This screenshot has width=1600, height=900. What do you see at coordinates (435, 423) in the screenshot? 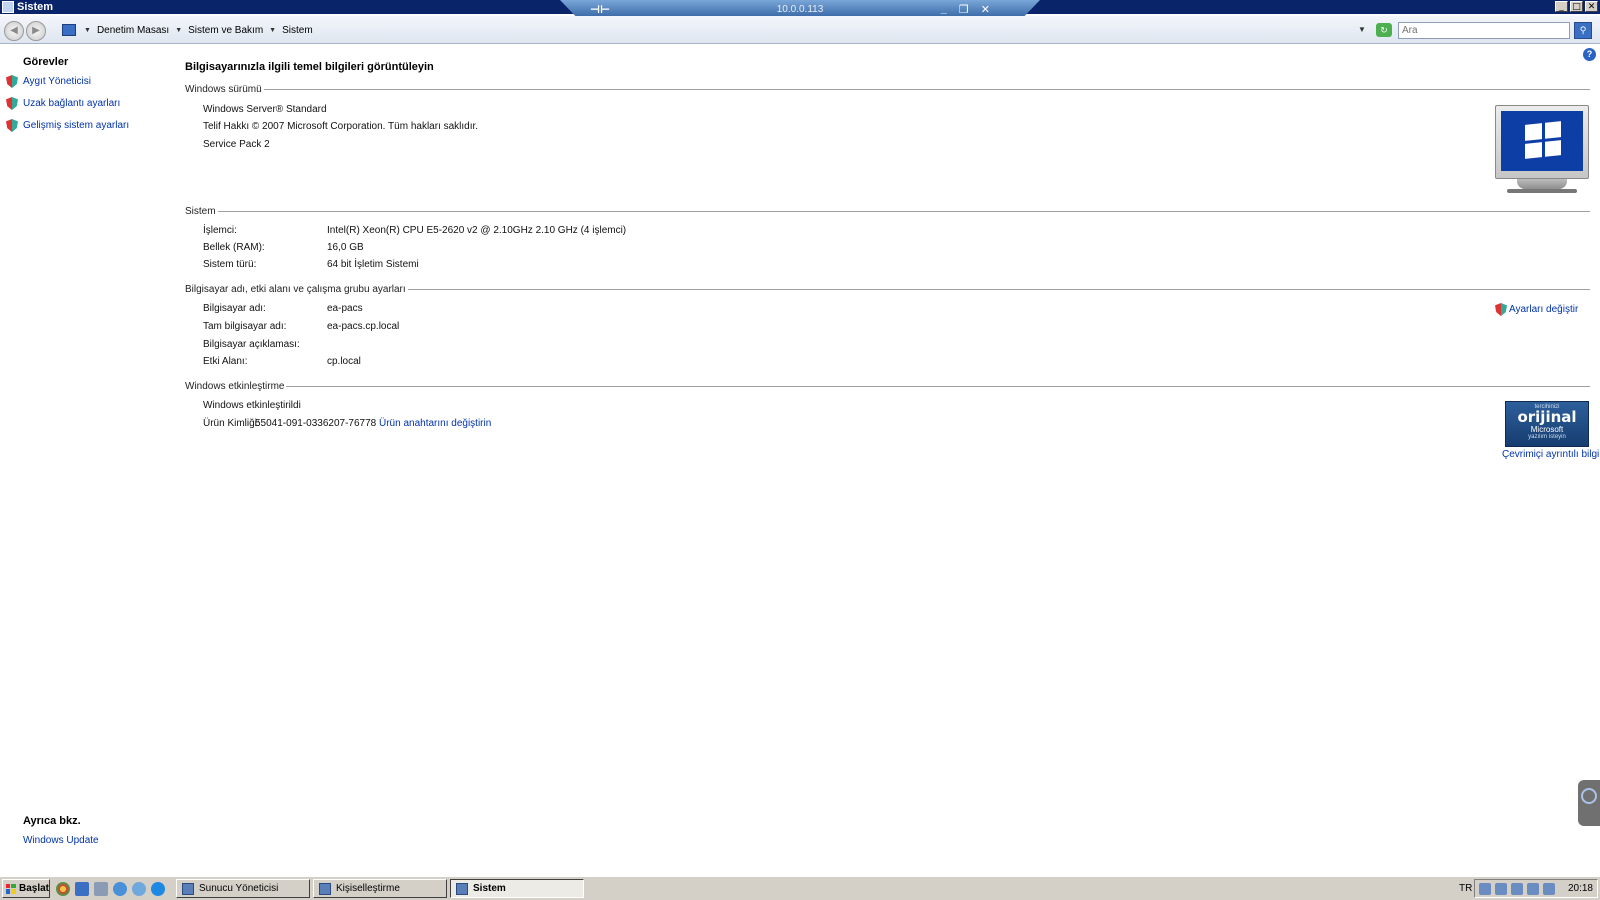
I see `change-product-key-link: Ürün anahtarını değiştirin` at bounding box center [435, 423].